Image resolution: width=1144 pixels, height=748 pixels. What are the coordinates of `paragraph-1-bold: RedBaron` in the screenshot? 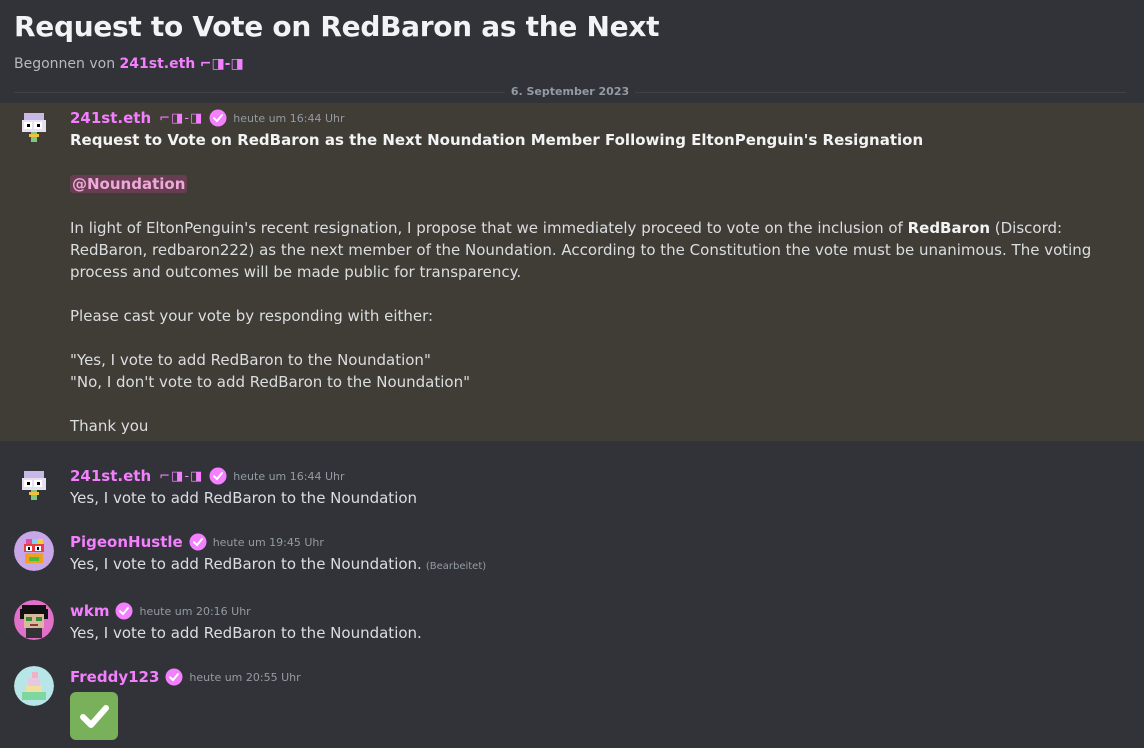 It's located at (948, 228).